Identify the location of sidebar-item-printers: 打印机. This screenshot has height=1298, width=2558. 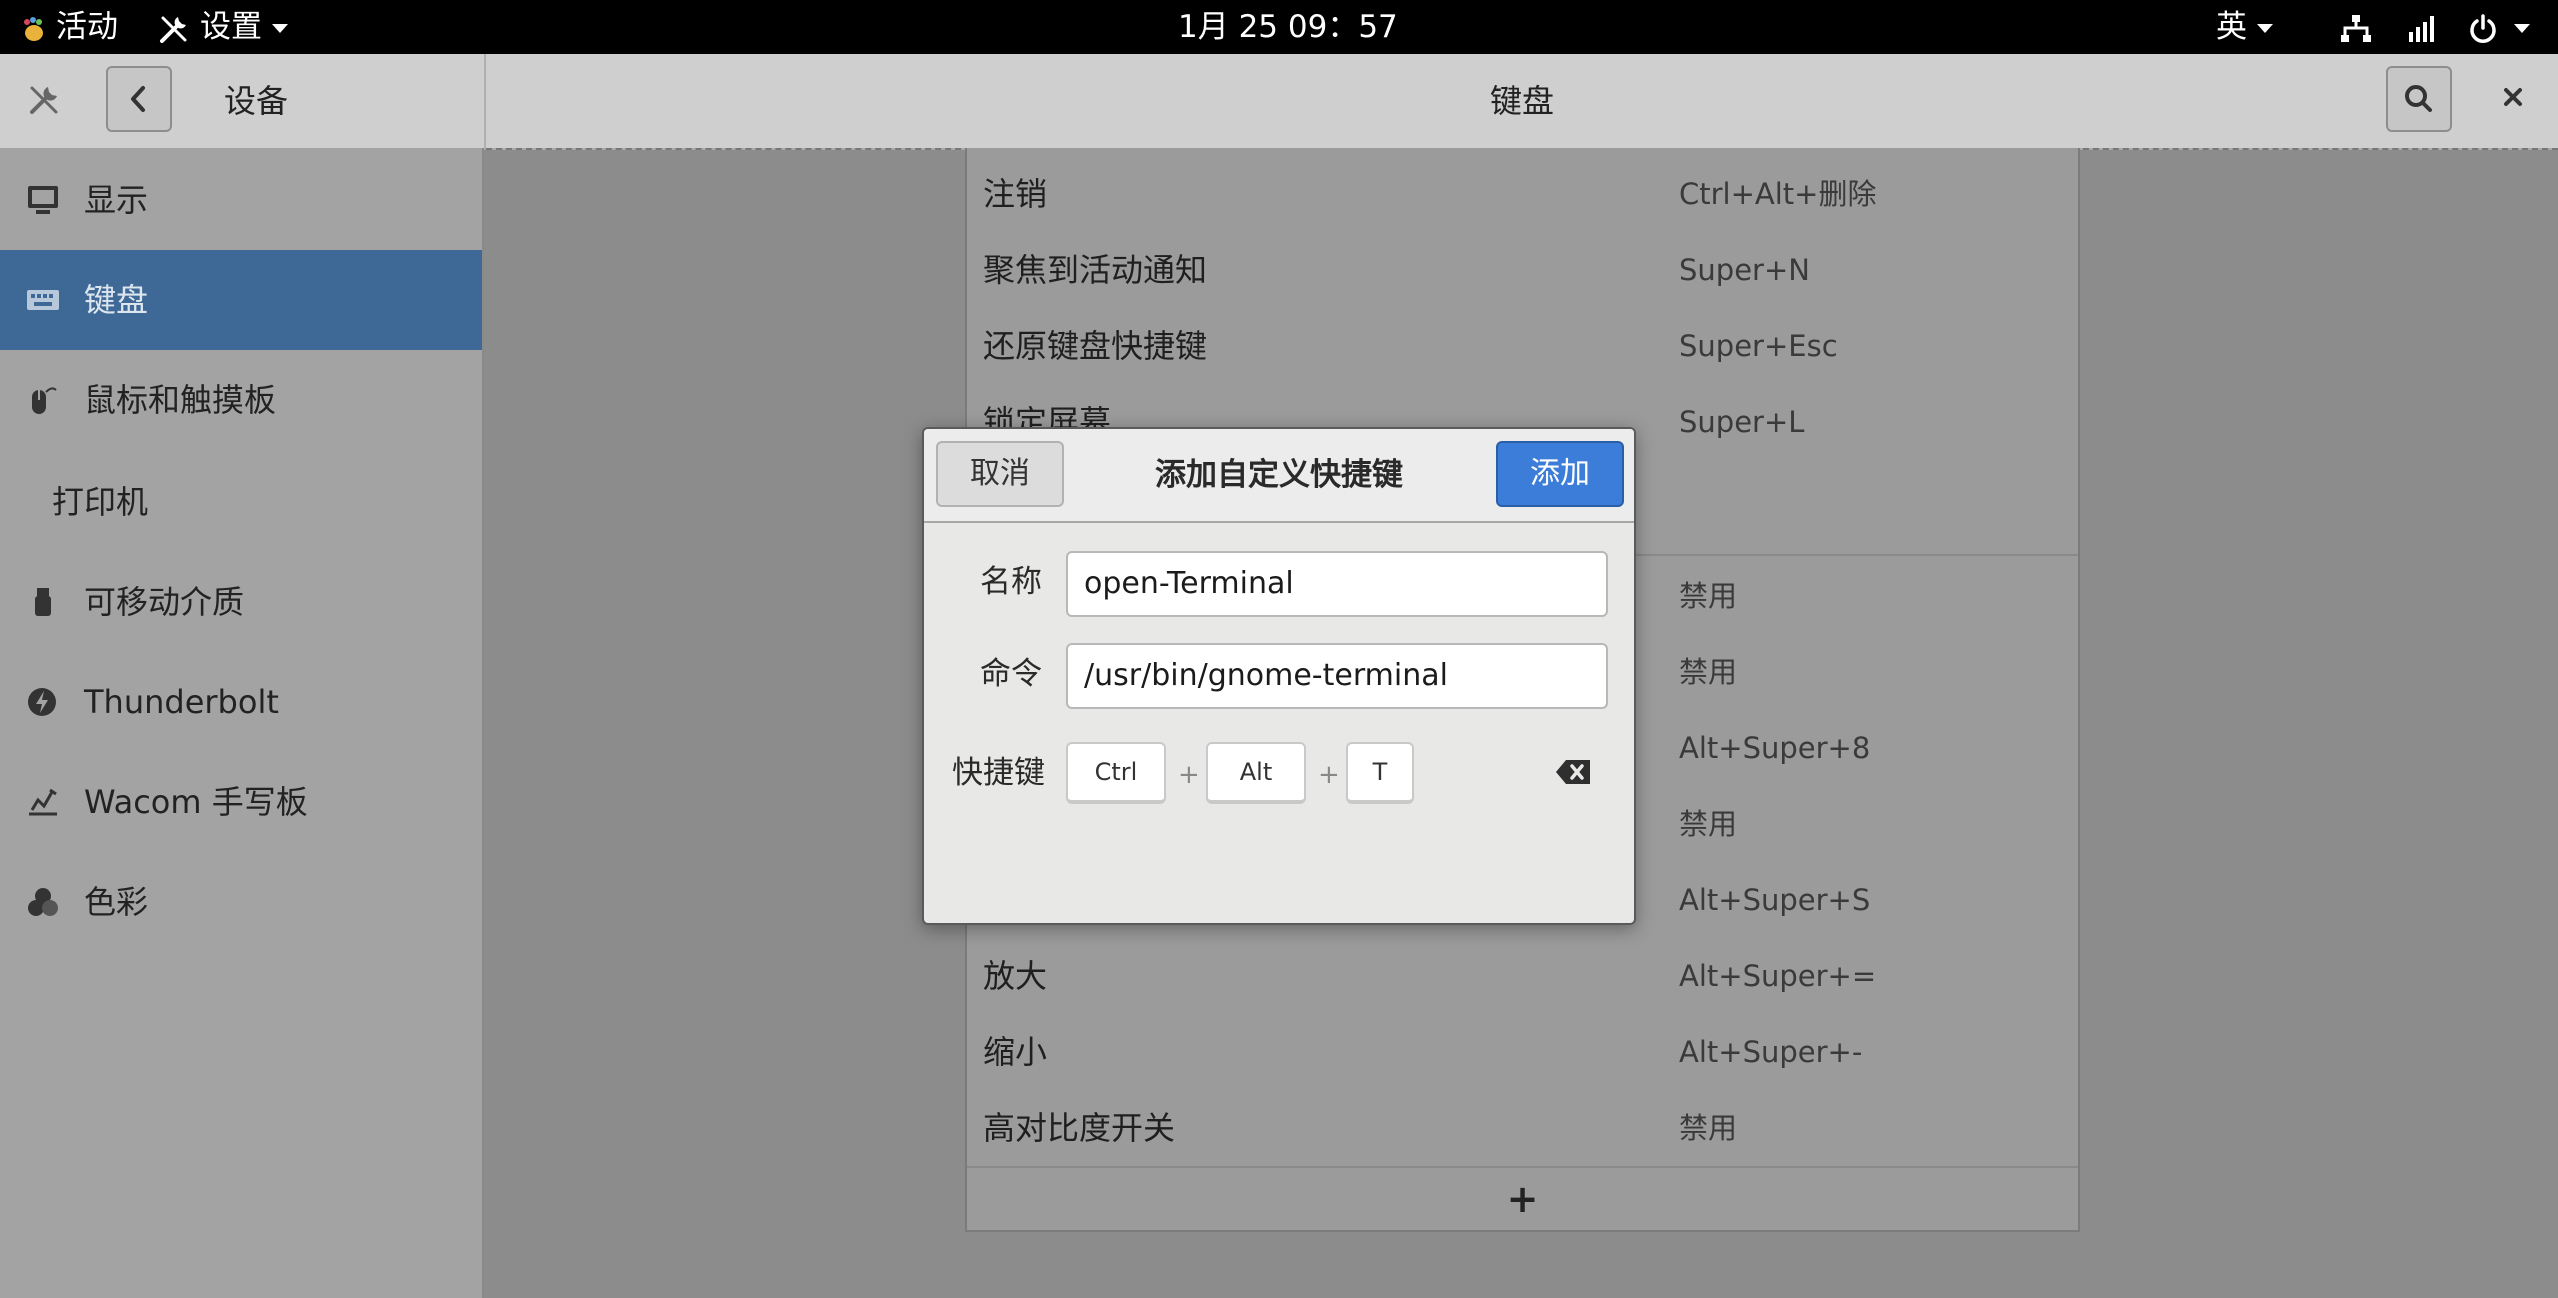
(241, 502).